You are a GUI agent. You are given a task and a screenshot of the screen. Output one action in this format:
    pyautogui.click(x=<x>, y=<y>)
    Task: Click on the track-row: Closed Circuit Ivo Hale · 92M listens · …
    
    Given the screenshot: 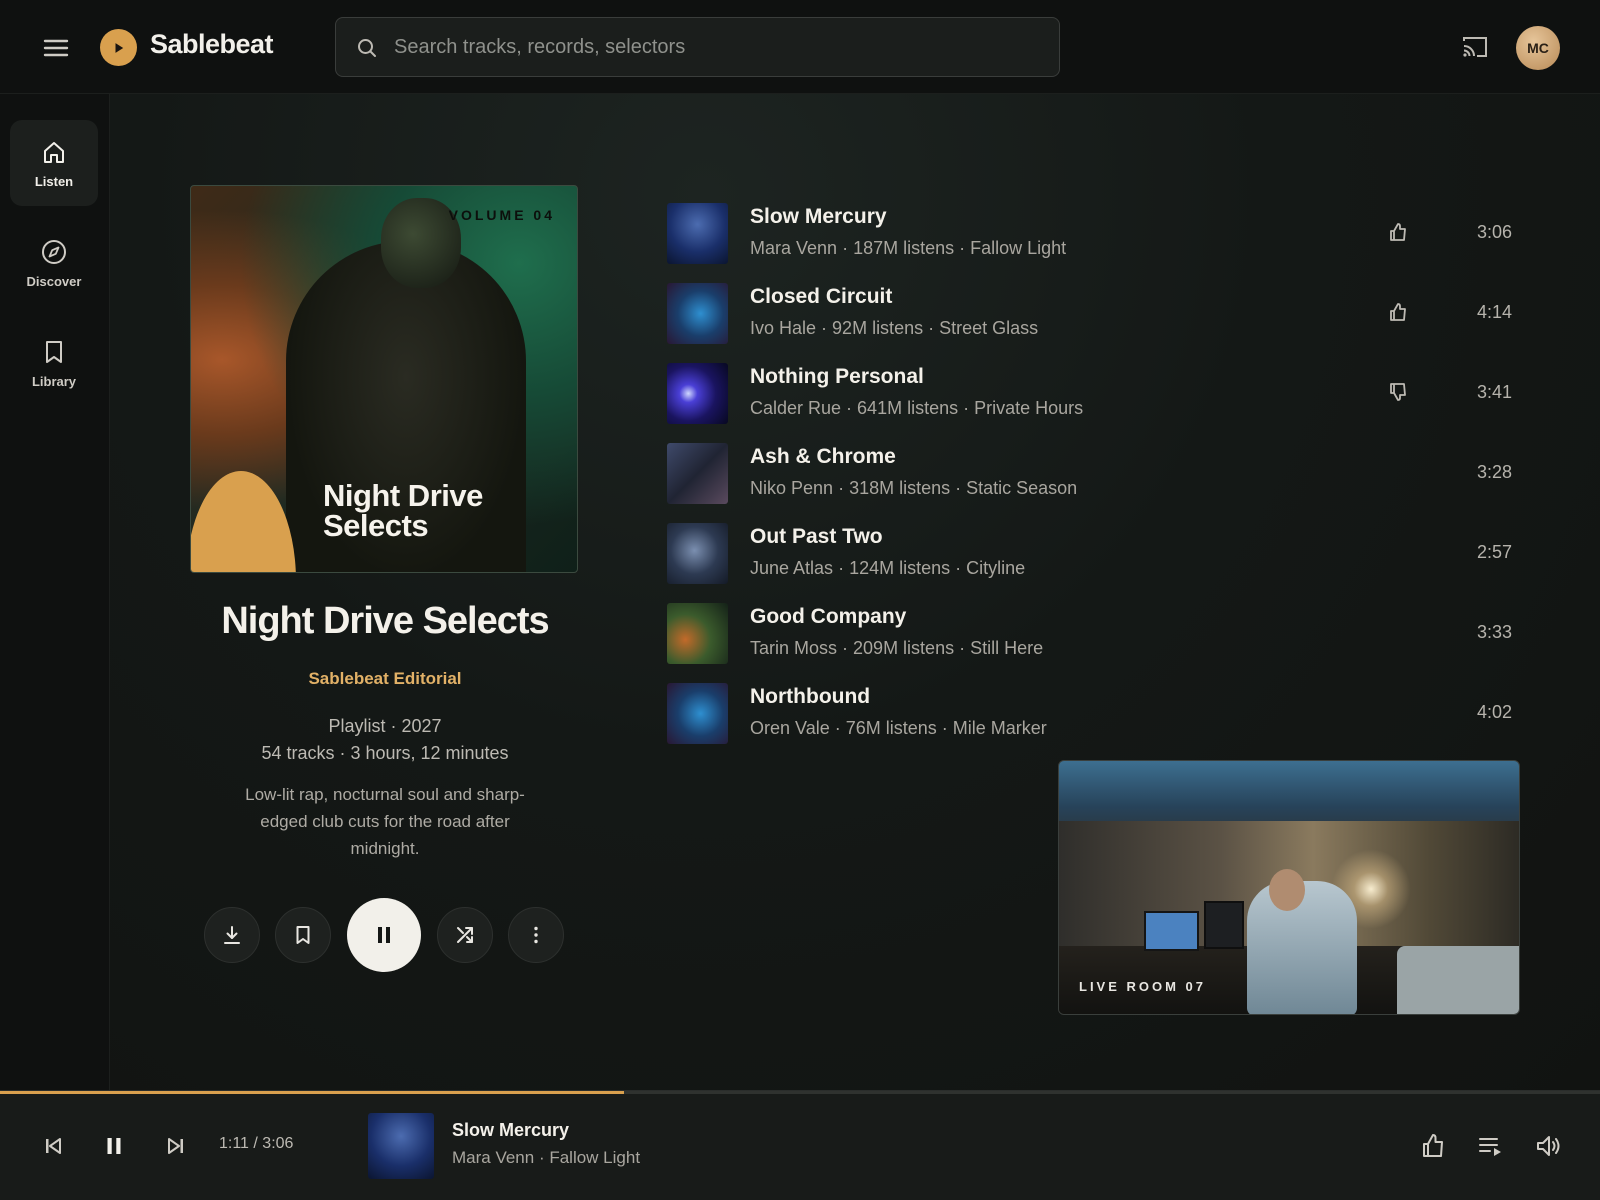 What is the action you would take?
    pyautogui.click(x=1097, y=313)
    